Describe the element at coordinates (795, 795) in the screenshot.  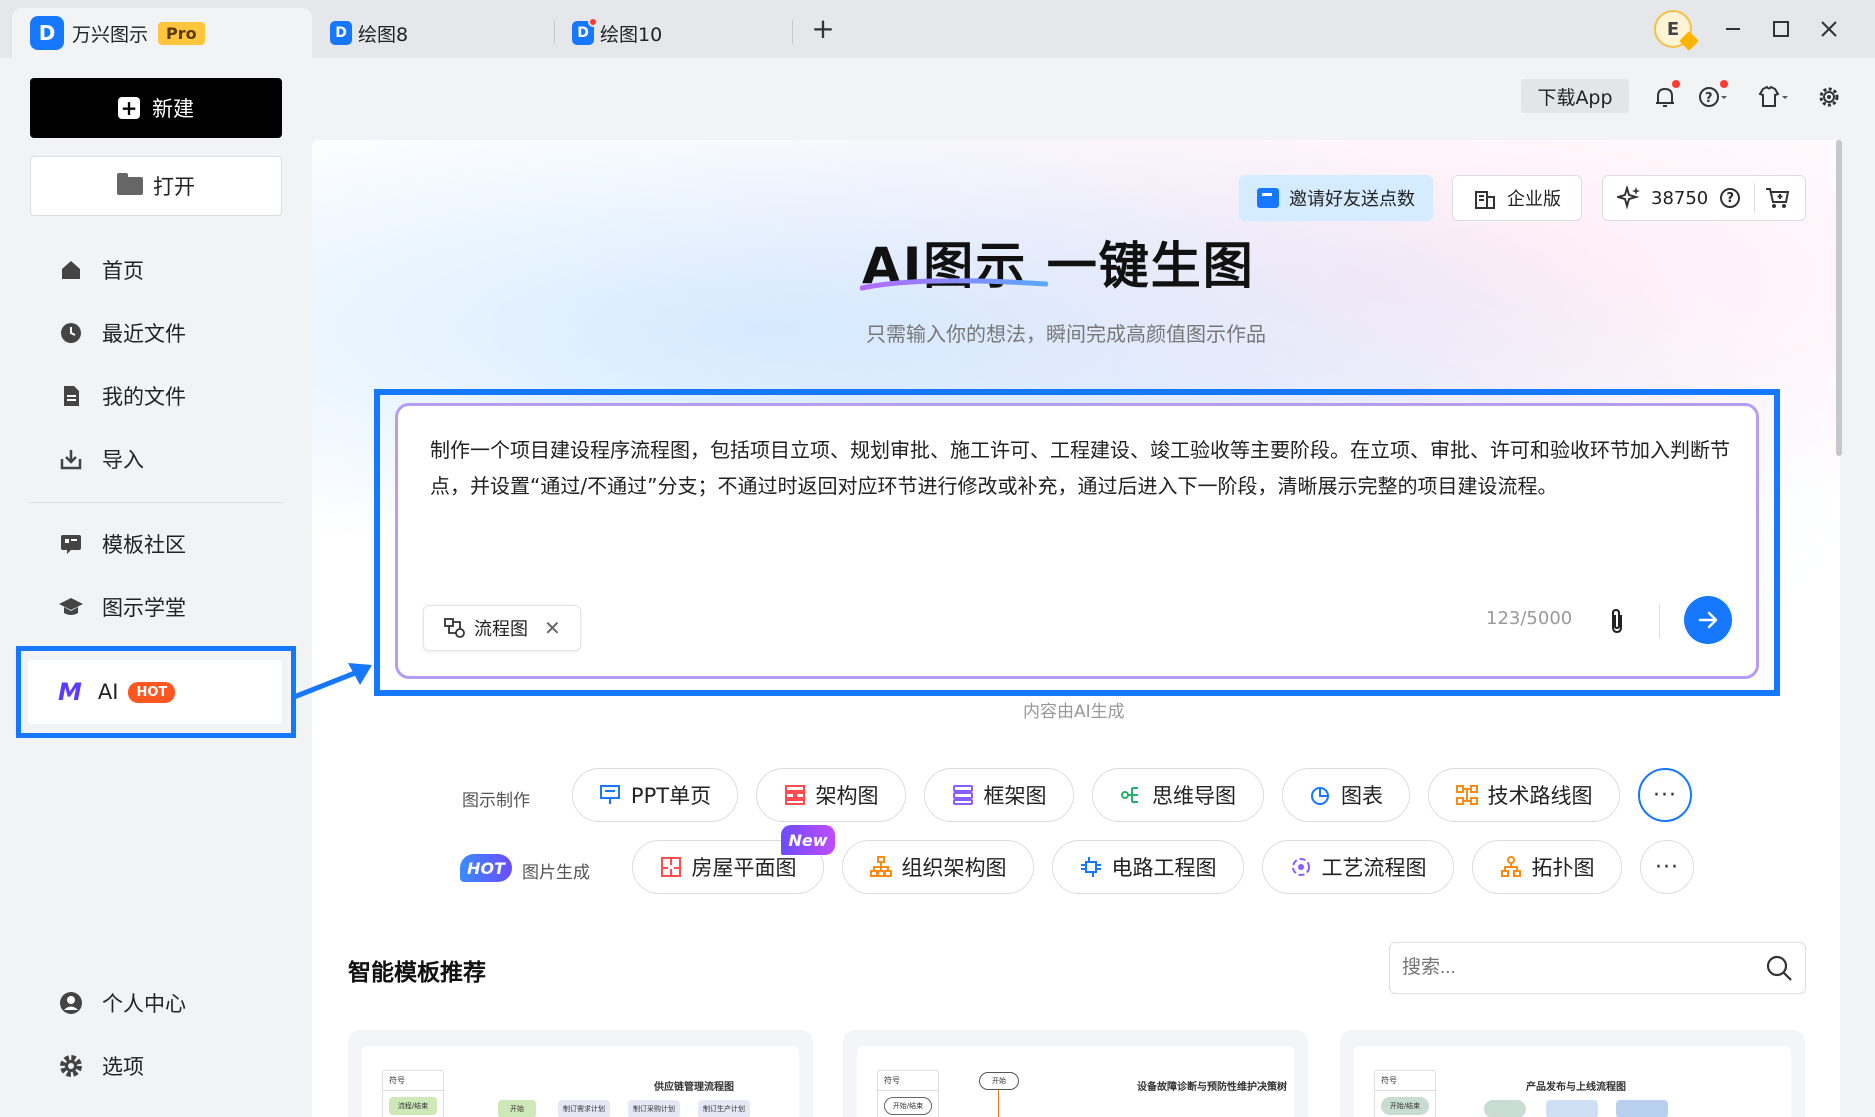
I see `architecture-icon` at that location.